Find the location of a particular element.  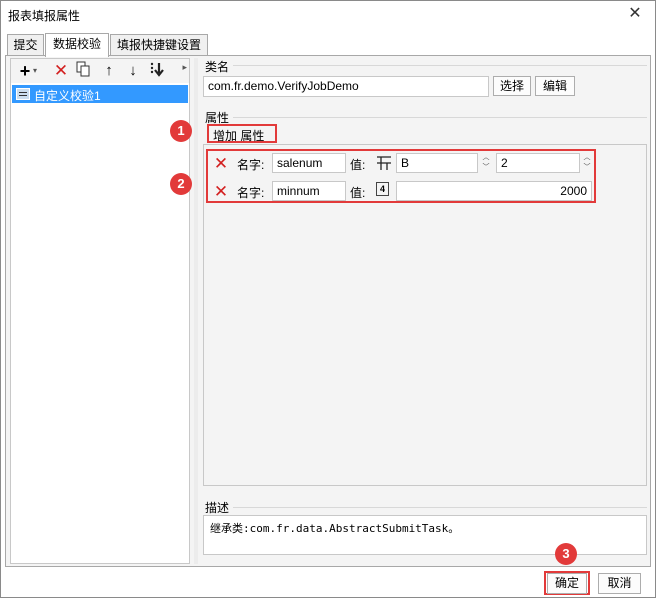

class-name-label: 类名 is located at coordinates (217, 67).